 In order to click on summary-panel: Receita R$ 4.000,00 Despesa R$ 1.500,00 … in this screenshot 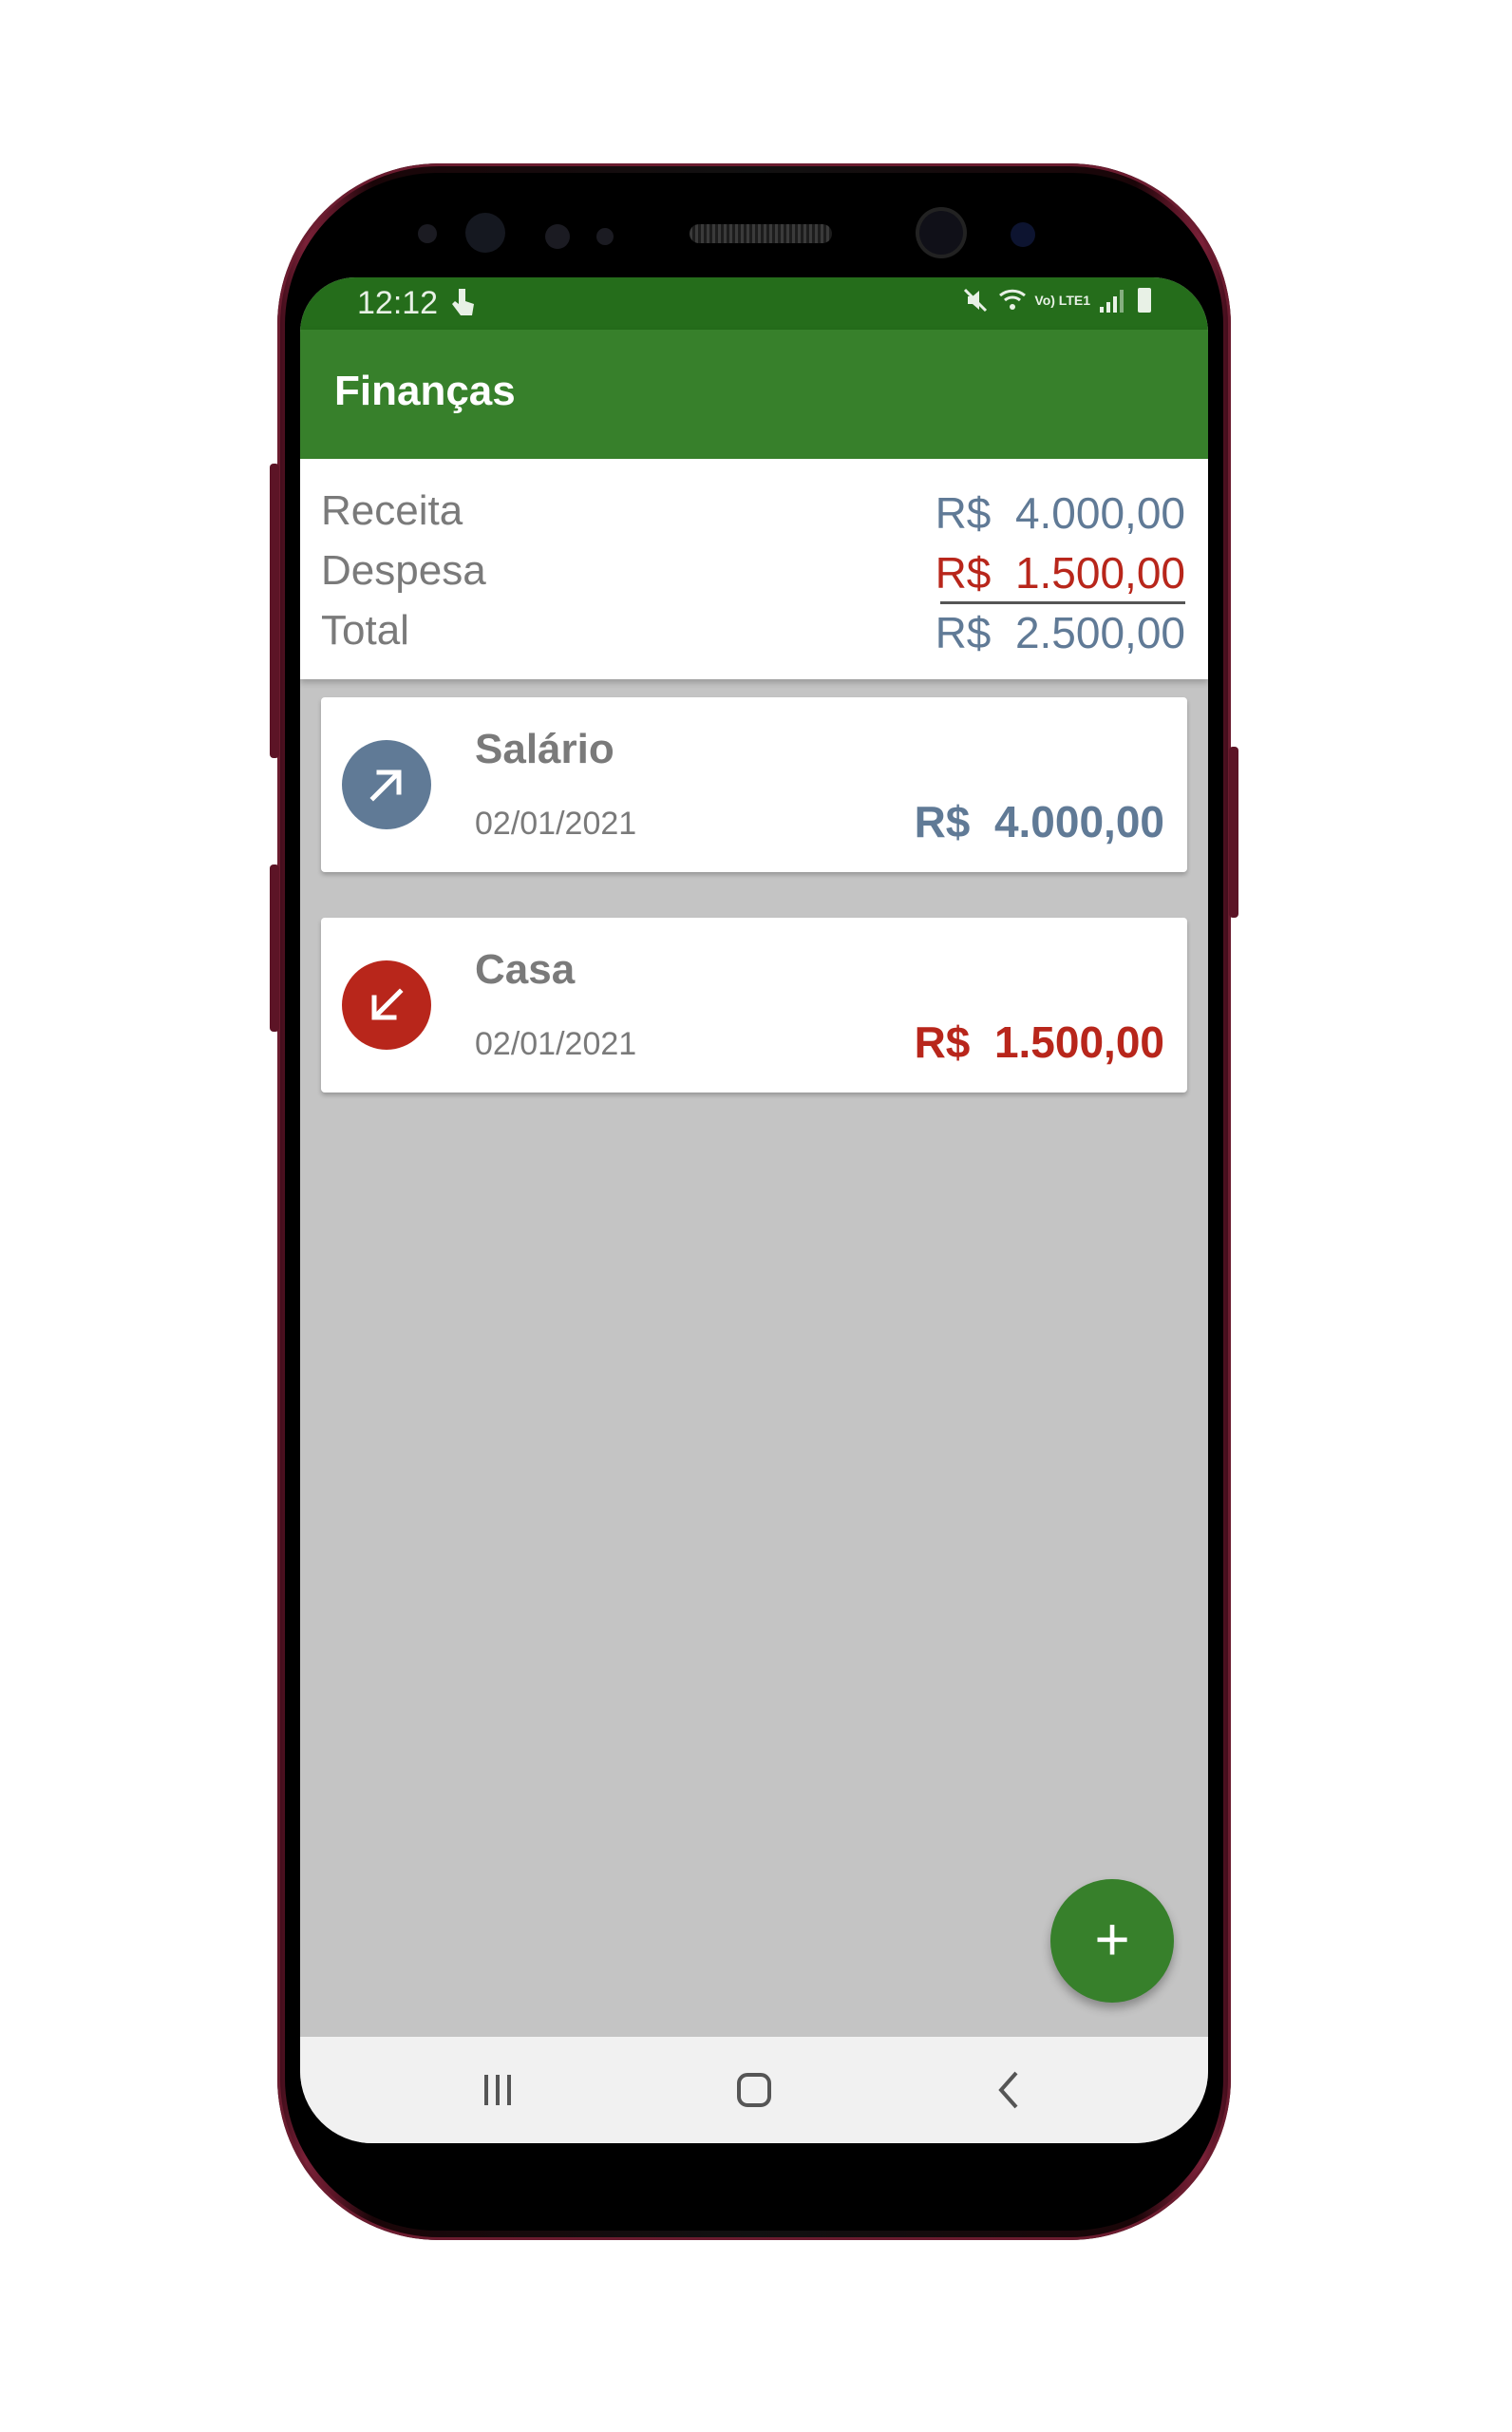, I will do `click(754, 569)`.